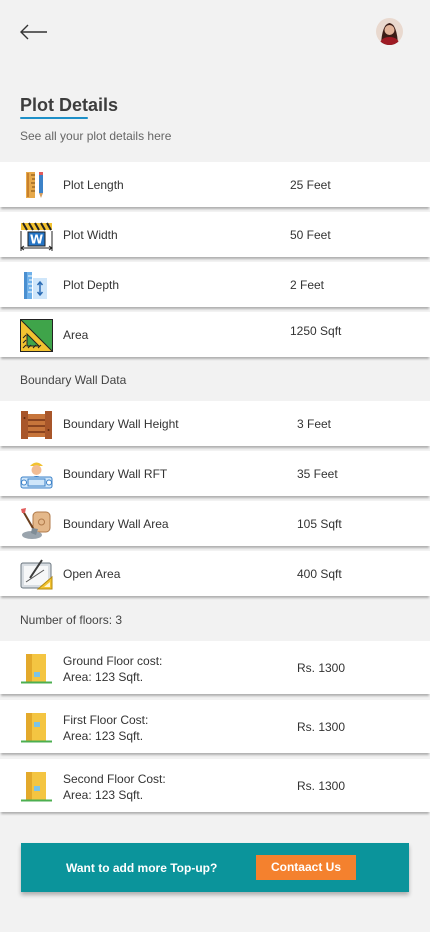 This screenshot has width=430, height=932. What do you see at coordinates (36, 474) in the screenshot?
I see `engineer-blueprint-icon` at bounding box center [36, 474].